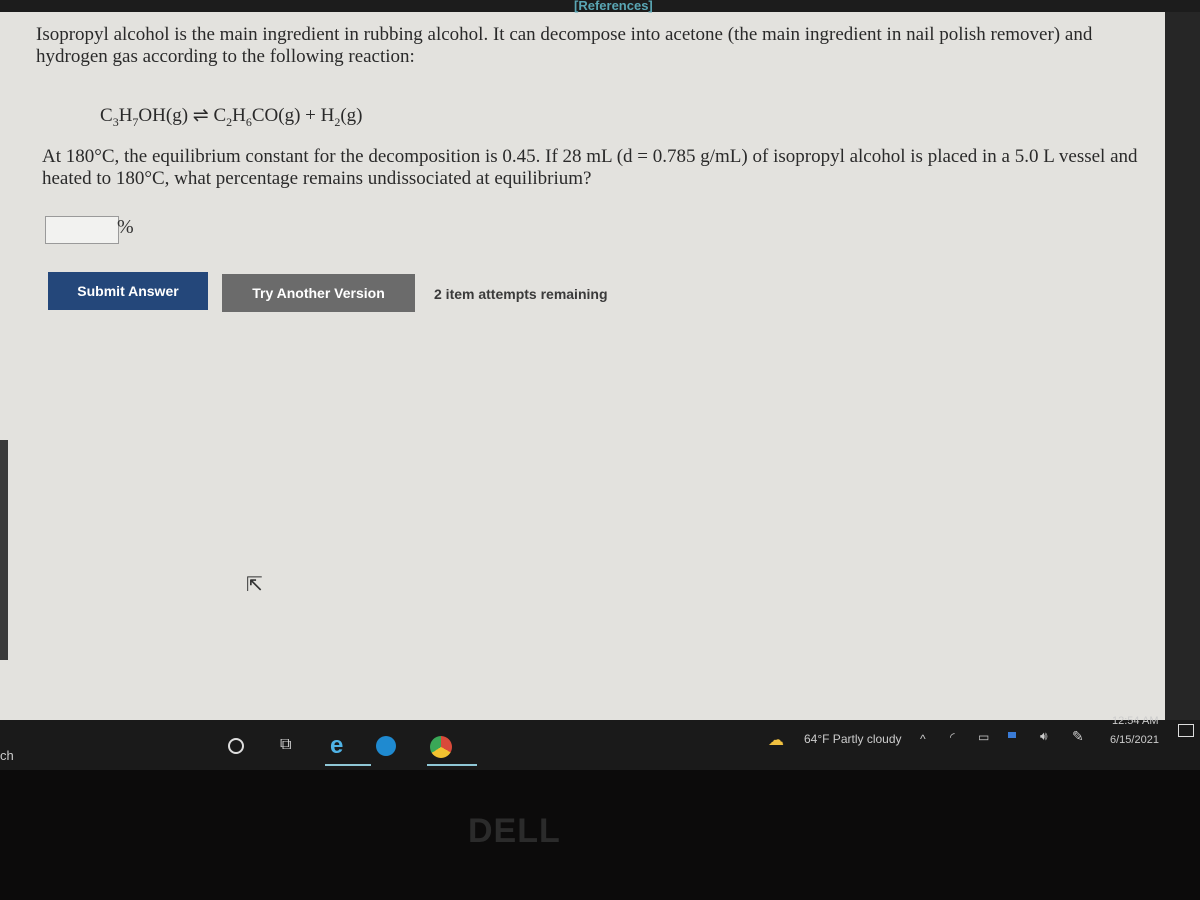 The width and height of the screenshot is (1200, 900). I want to click on references-link: [References], so click(613, 6).